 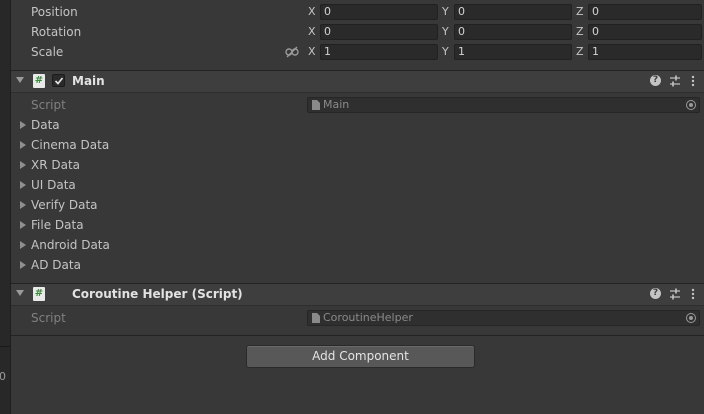 I want to click on left-panel-strip: 0, so click(x=5, y=207).